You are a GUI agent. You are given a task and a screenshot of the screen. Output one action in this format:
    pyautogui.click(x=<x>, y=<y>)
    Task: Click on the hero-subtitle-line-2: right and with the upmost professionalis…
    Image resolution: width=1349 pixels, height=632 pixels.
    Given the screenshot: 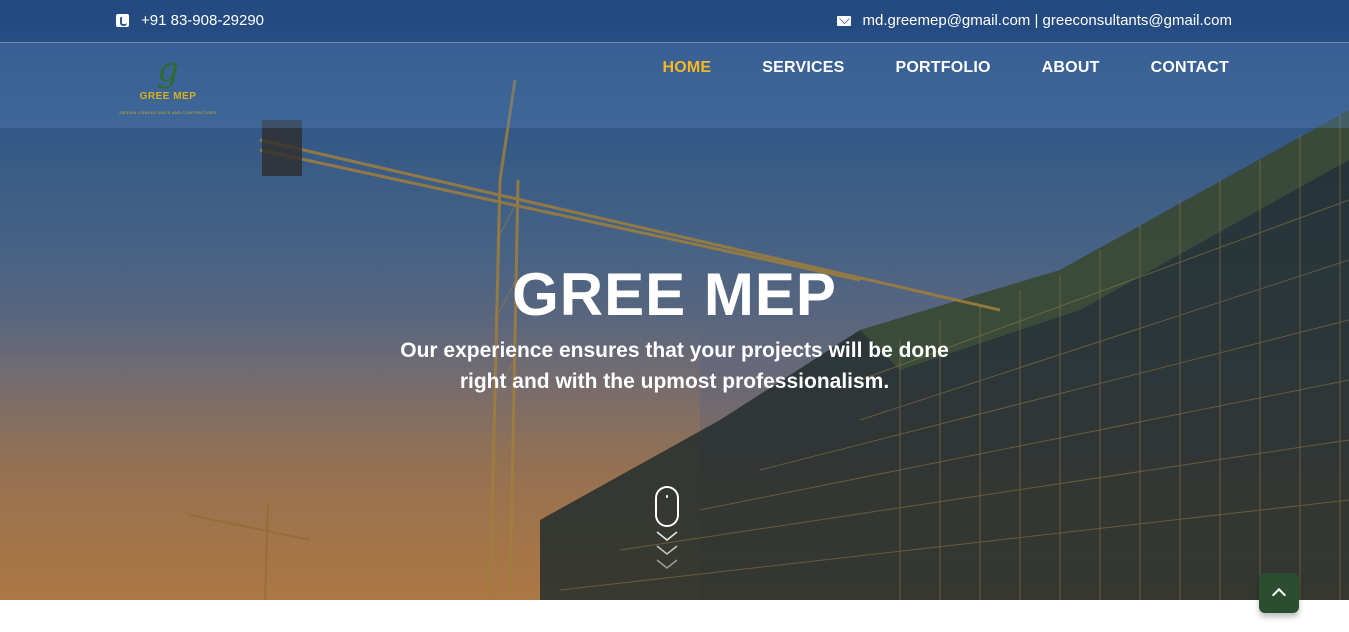 What is the action you would take?
    pyautogui.click(x=674, y=381)
    